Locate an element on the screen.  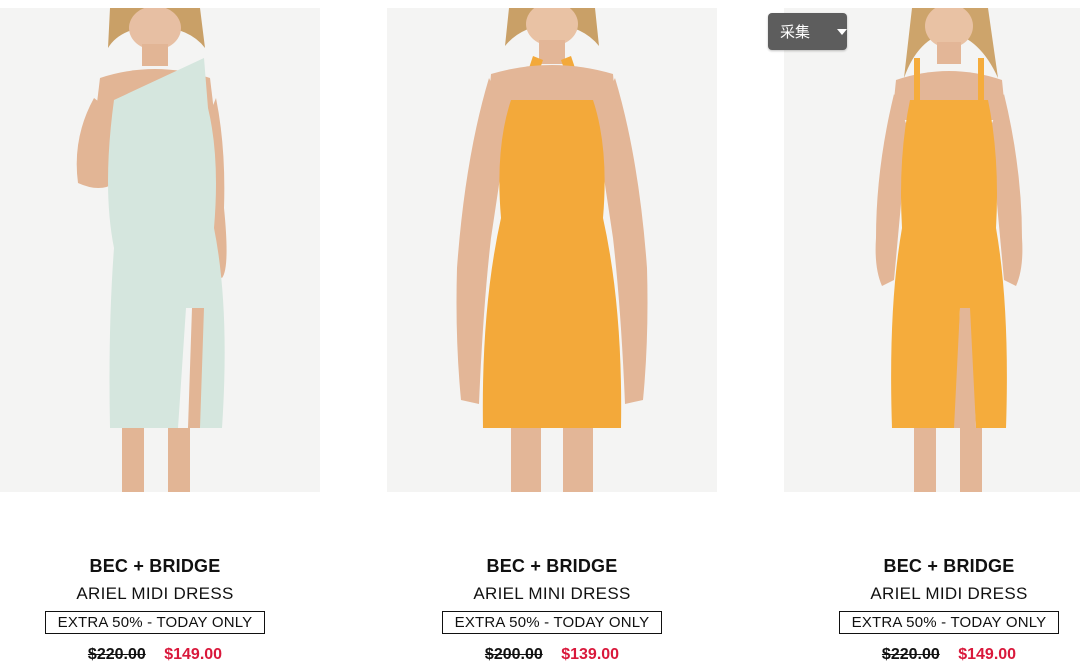
caret-down-icon is located at coordinates (842, 31).